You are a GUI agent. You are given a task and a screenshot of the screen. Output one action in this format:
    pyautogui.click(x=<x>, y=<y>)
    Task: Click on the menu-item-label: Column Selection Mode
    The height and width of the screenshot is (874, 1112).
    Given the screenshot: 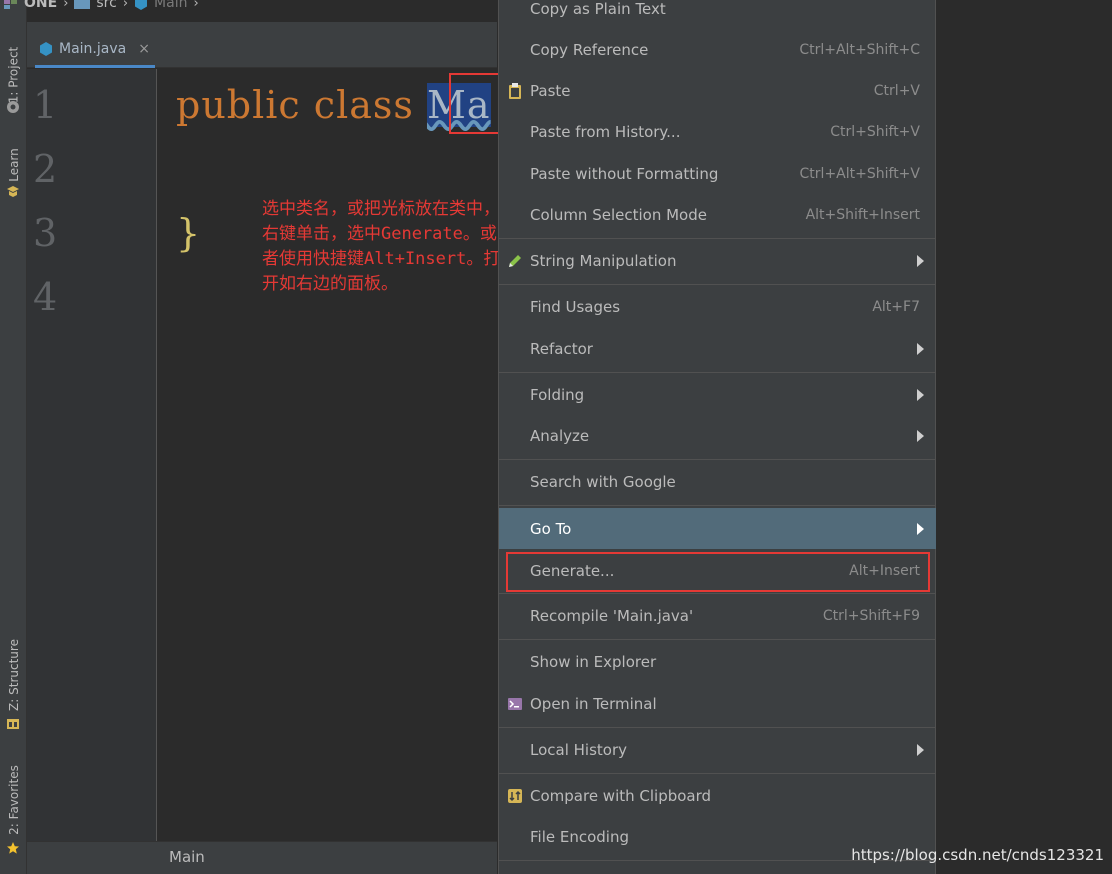 What is the action you would take?
    pyautogui.click(x=618, y=215)
    